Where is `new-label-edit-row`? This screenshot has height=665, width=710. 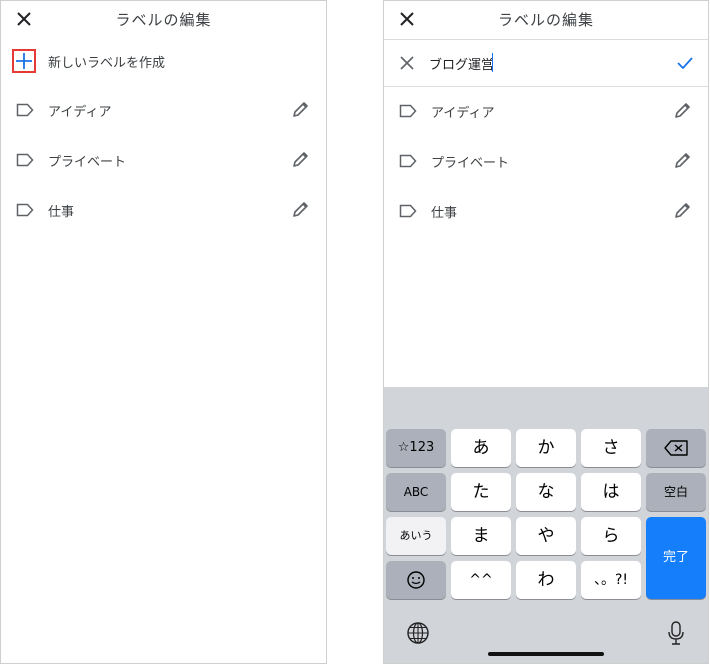 new-label-edit-row is located at coordinates (546, 63).